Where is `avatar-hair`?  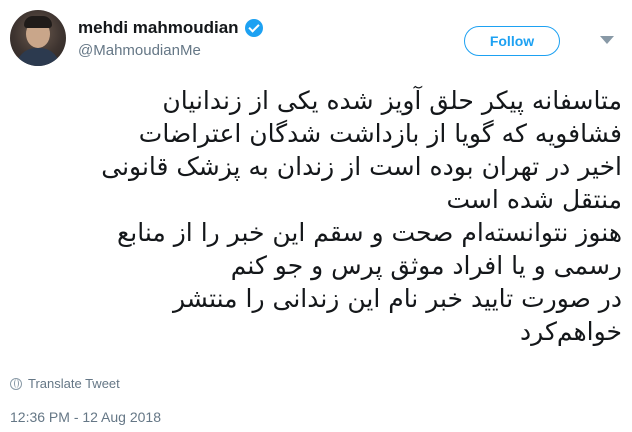
avatar-hair is located at coordinates (38, 22).